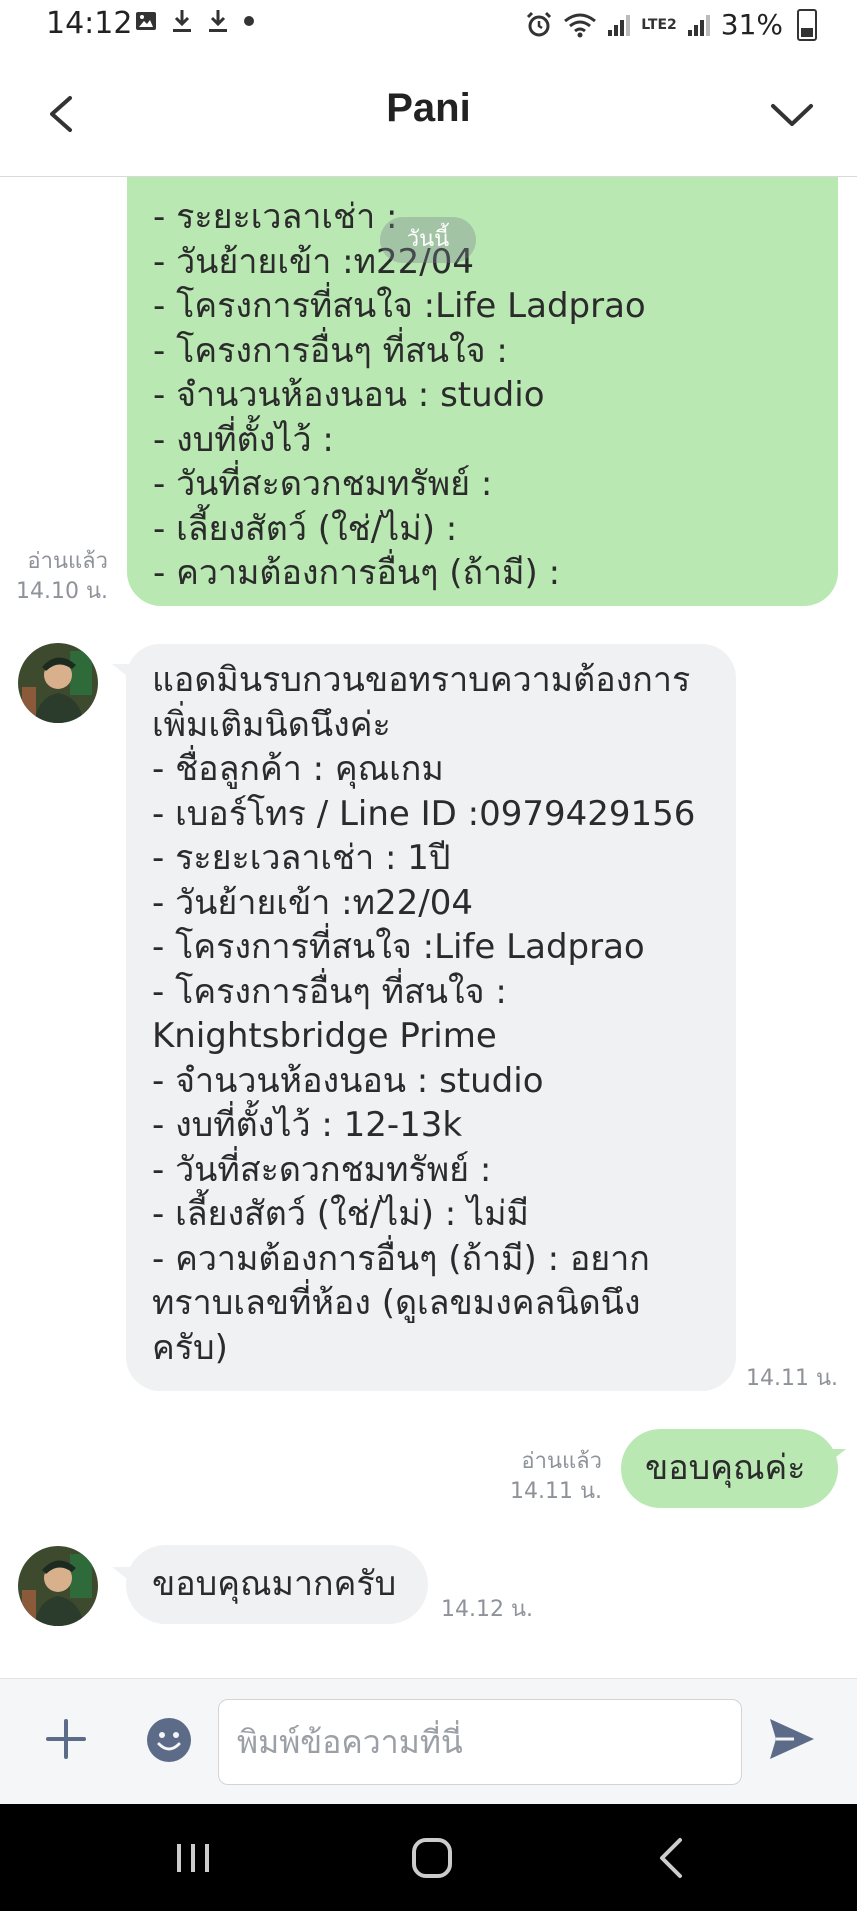 This screenshot has height=1911, width=857. I want to click on message-line: Knightsbridge Prime, so click(324, 1036).